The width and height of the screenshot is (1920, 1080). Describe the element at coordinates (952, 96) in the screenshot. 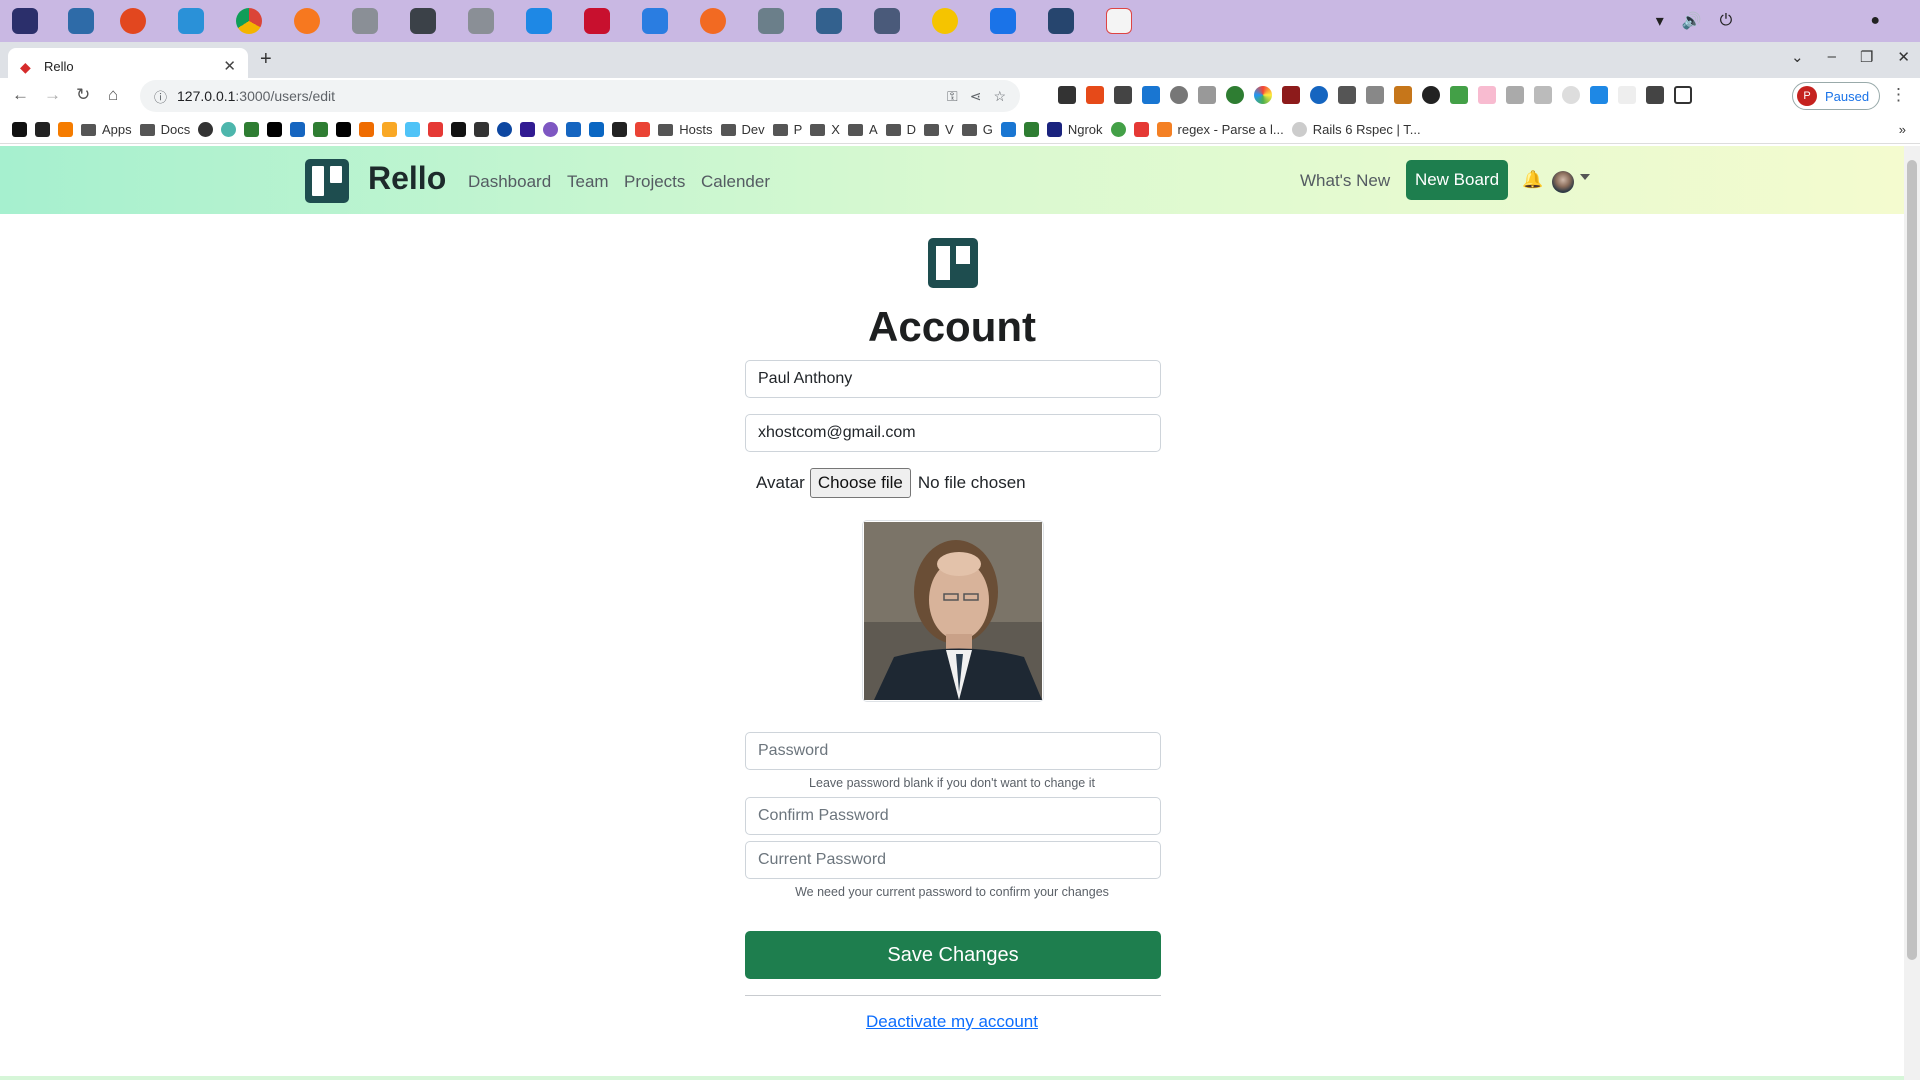

I see `key-icon: ⚿` at that location.